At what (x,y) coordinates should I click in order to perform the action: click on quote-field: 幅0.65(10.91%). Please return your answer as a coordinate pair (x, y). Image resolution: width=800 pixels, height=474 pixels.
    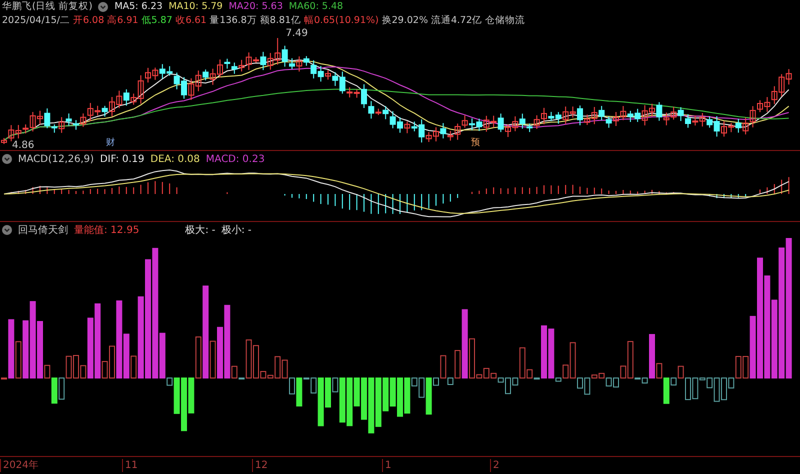
    Looking at the image, I should click on (341, 21).